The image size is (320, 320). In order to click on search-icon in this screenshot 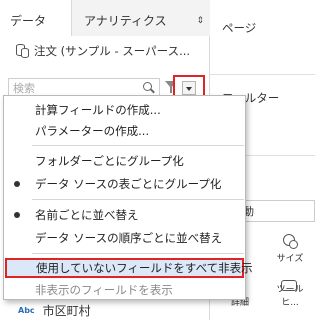, I will do `click(149, 88)`.